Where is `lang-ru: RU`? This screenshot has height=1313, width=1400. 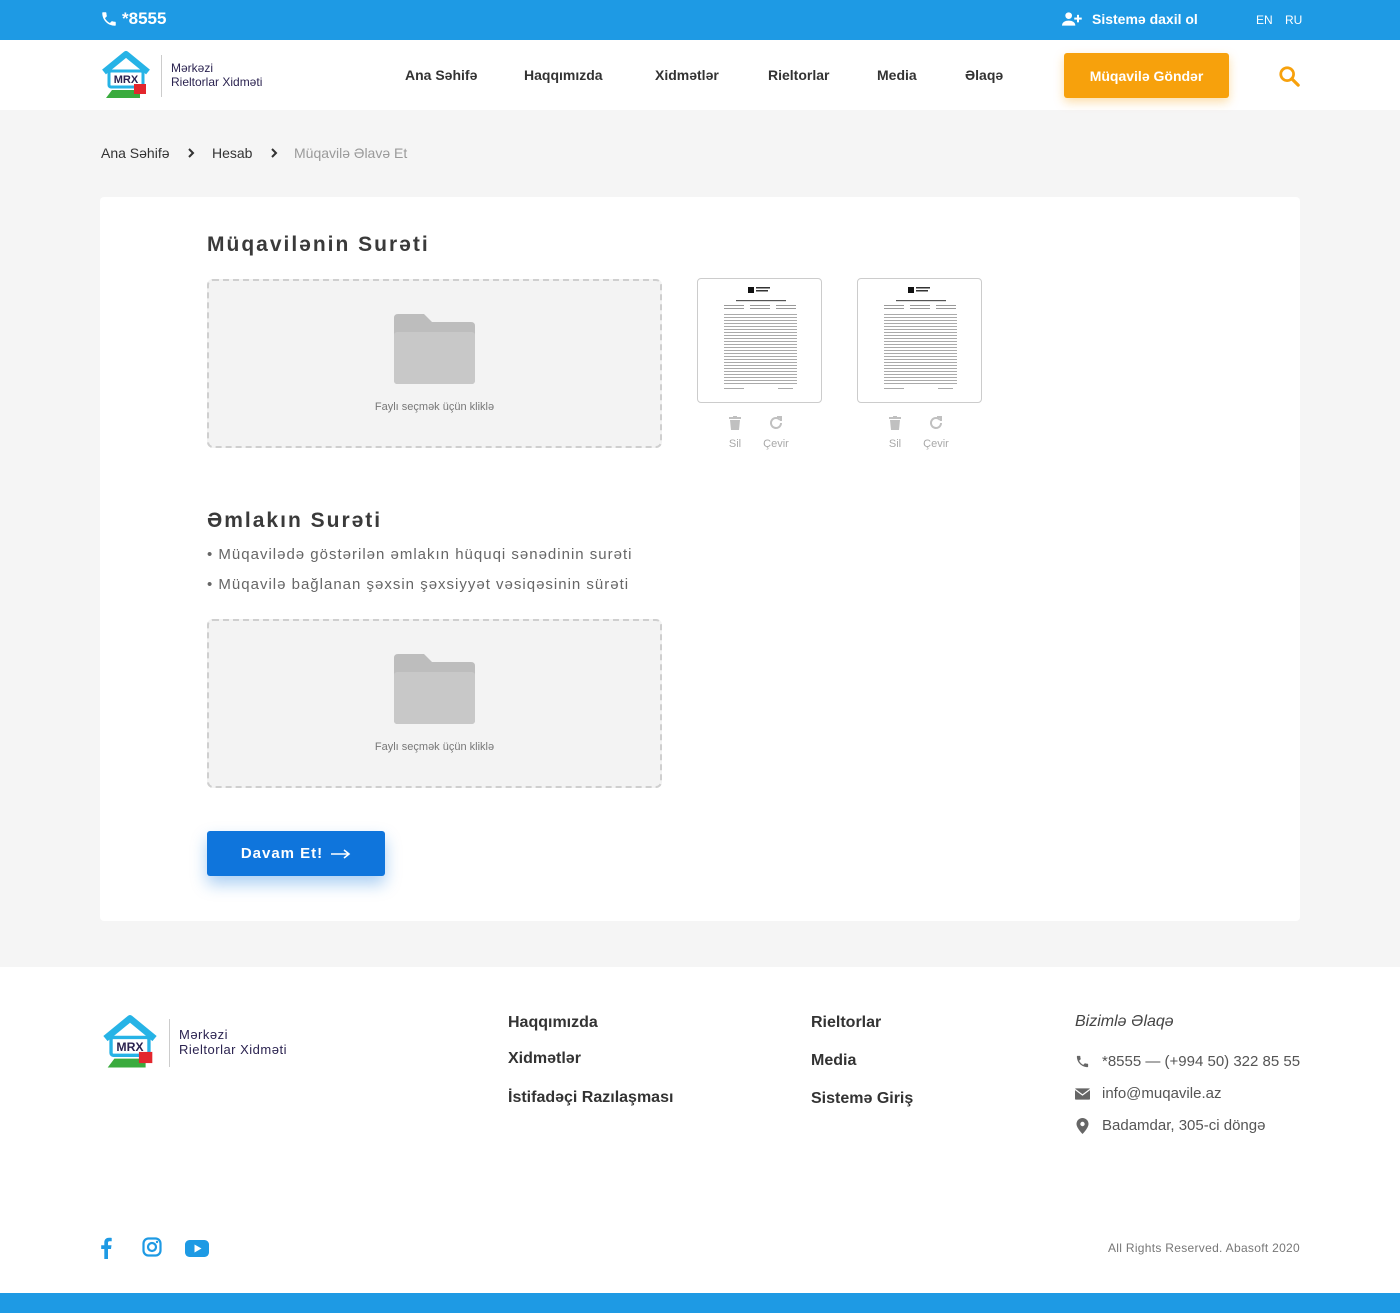 lang-ru: RU is located at coordinates (1293, 20).